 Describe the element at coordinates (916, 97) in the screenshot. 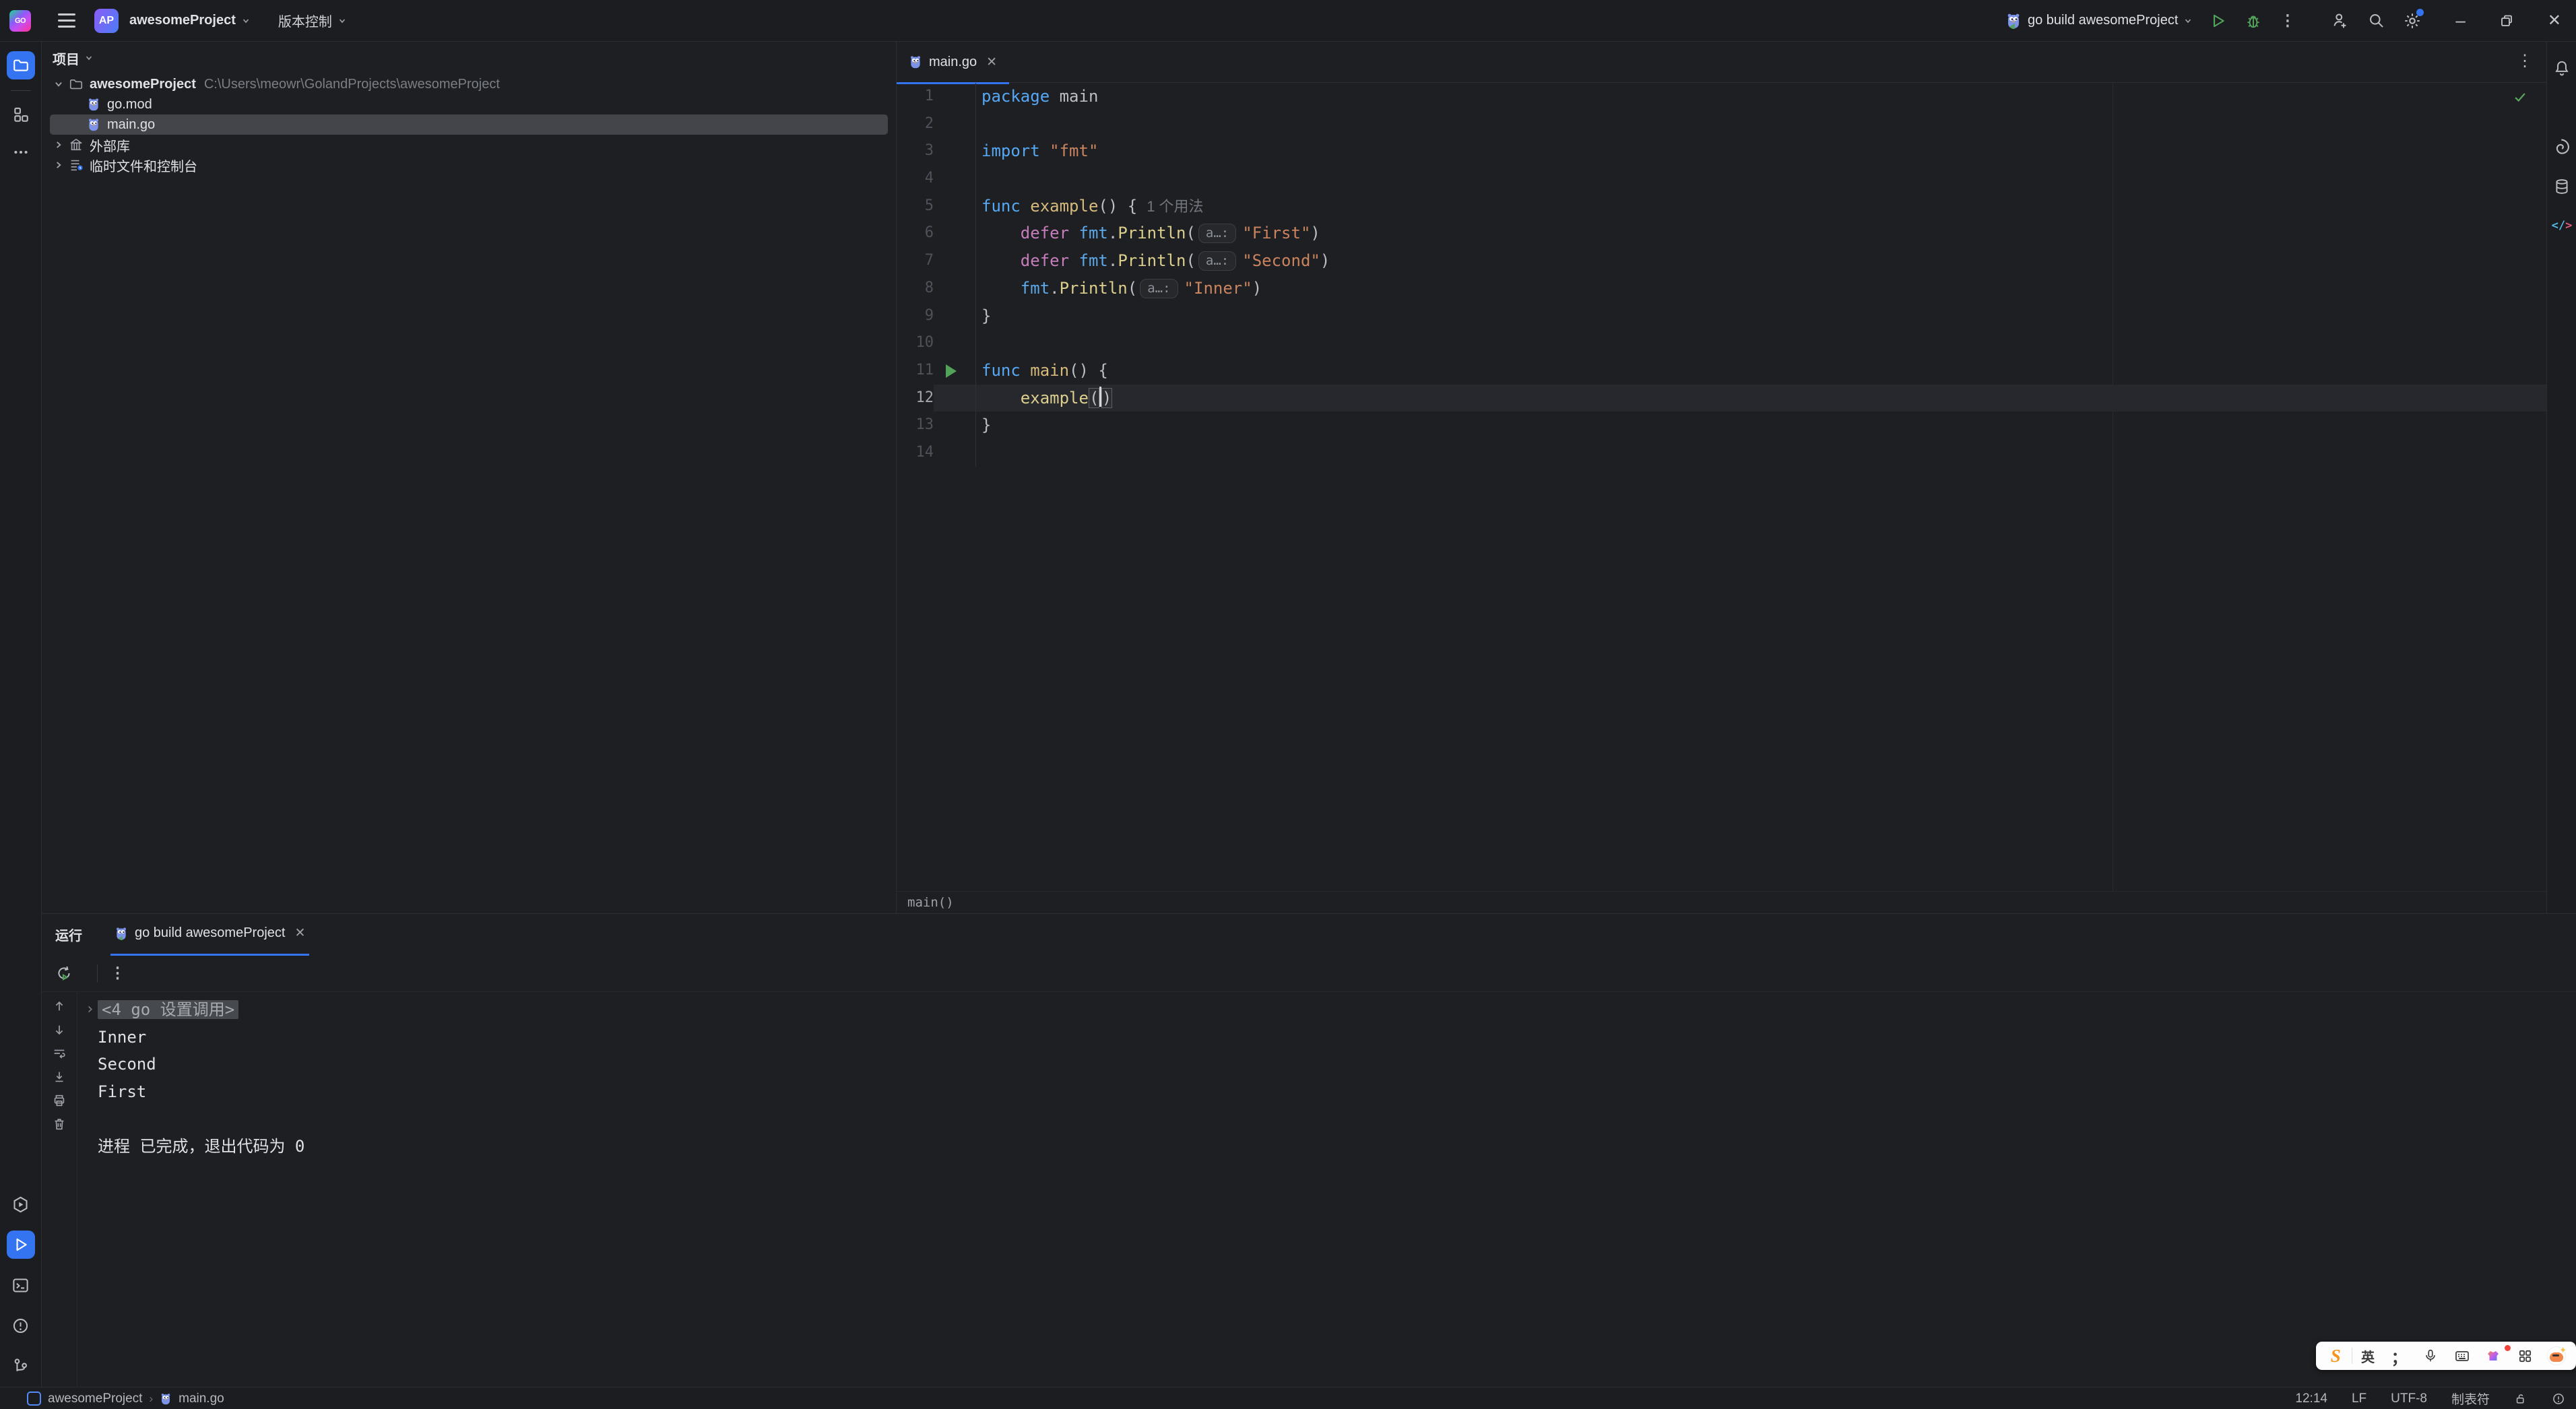

I see `line-number: 1` at that location.